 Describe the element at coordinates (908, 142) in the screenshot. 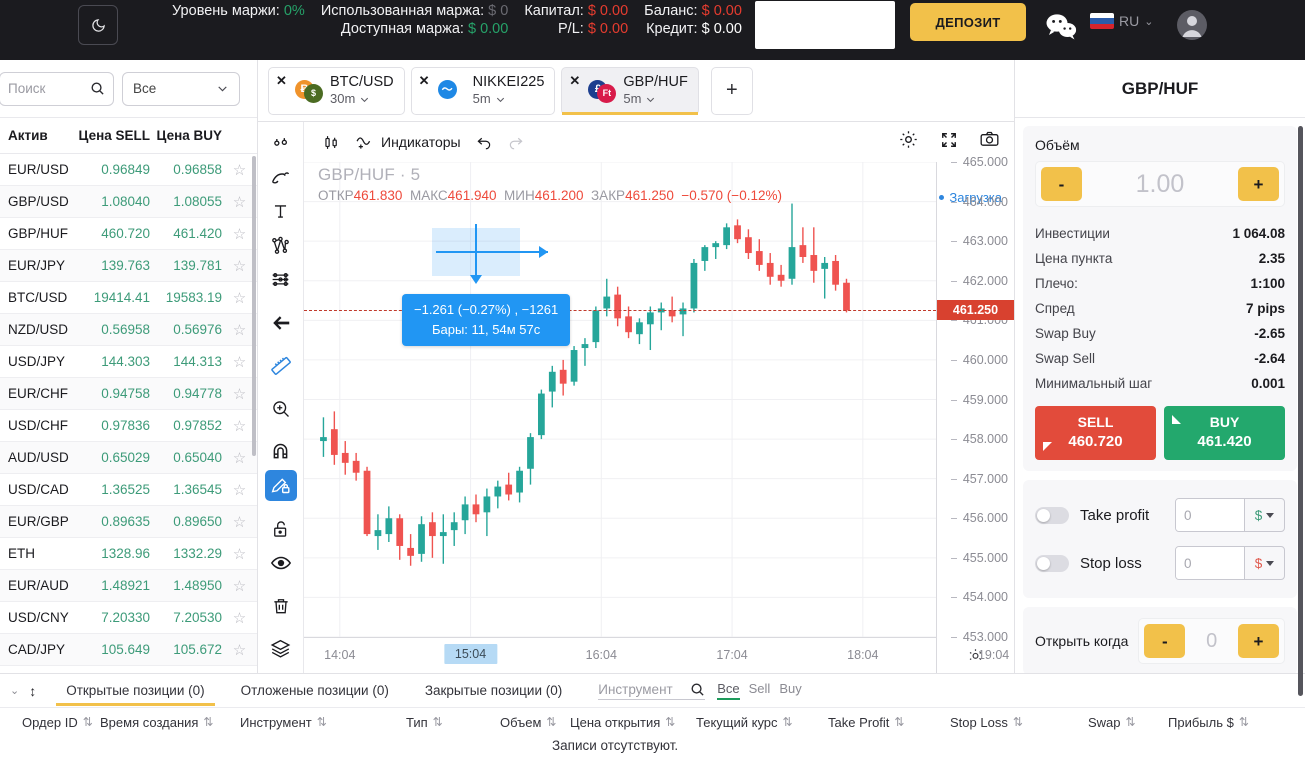

I see `gear-icon` at that location.